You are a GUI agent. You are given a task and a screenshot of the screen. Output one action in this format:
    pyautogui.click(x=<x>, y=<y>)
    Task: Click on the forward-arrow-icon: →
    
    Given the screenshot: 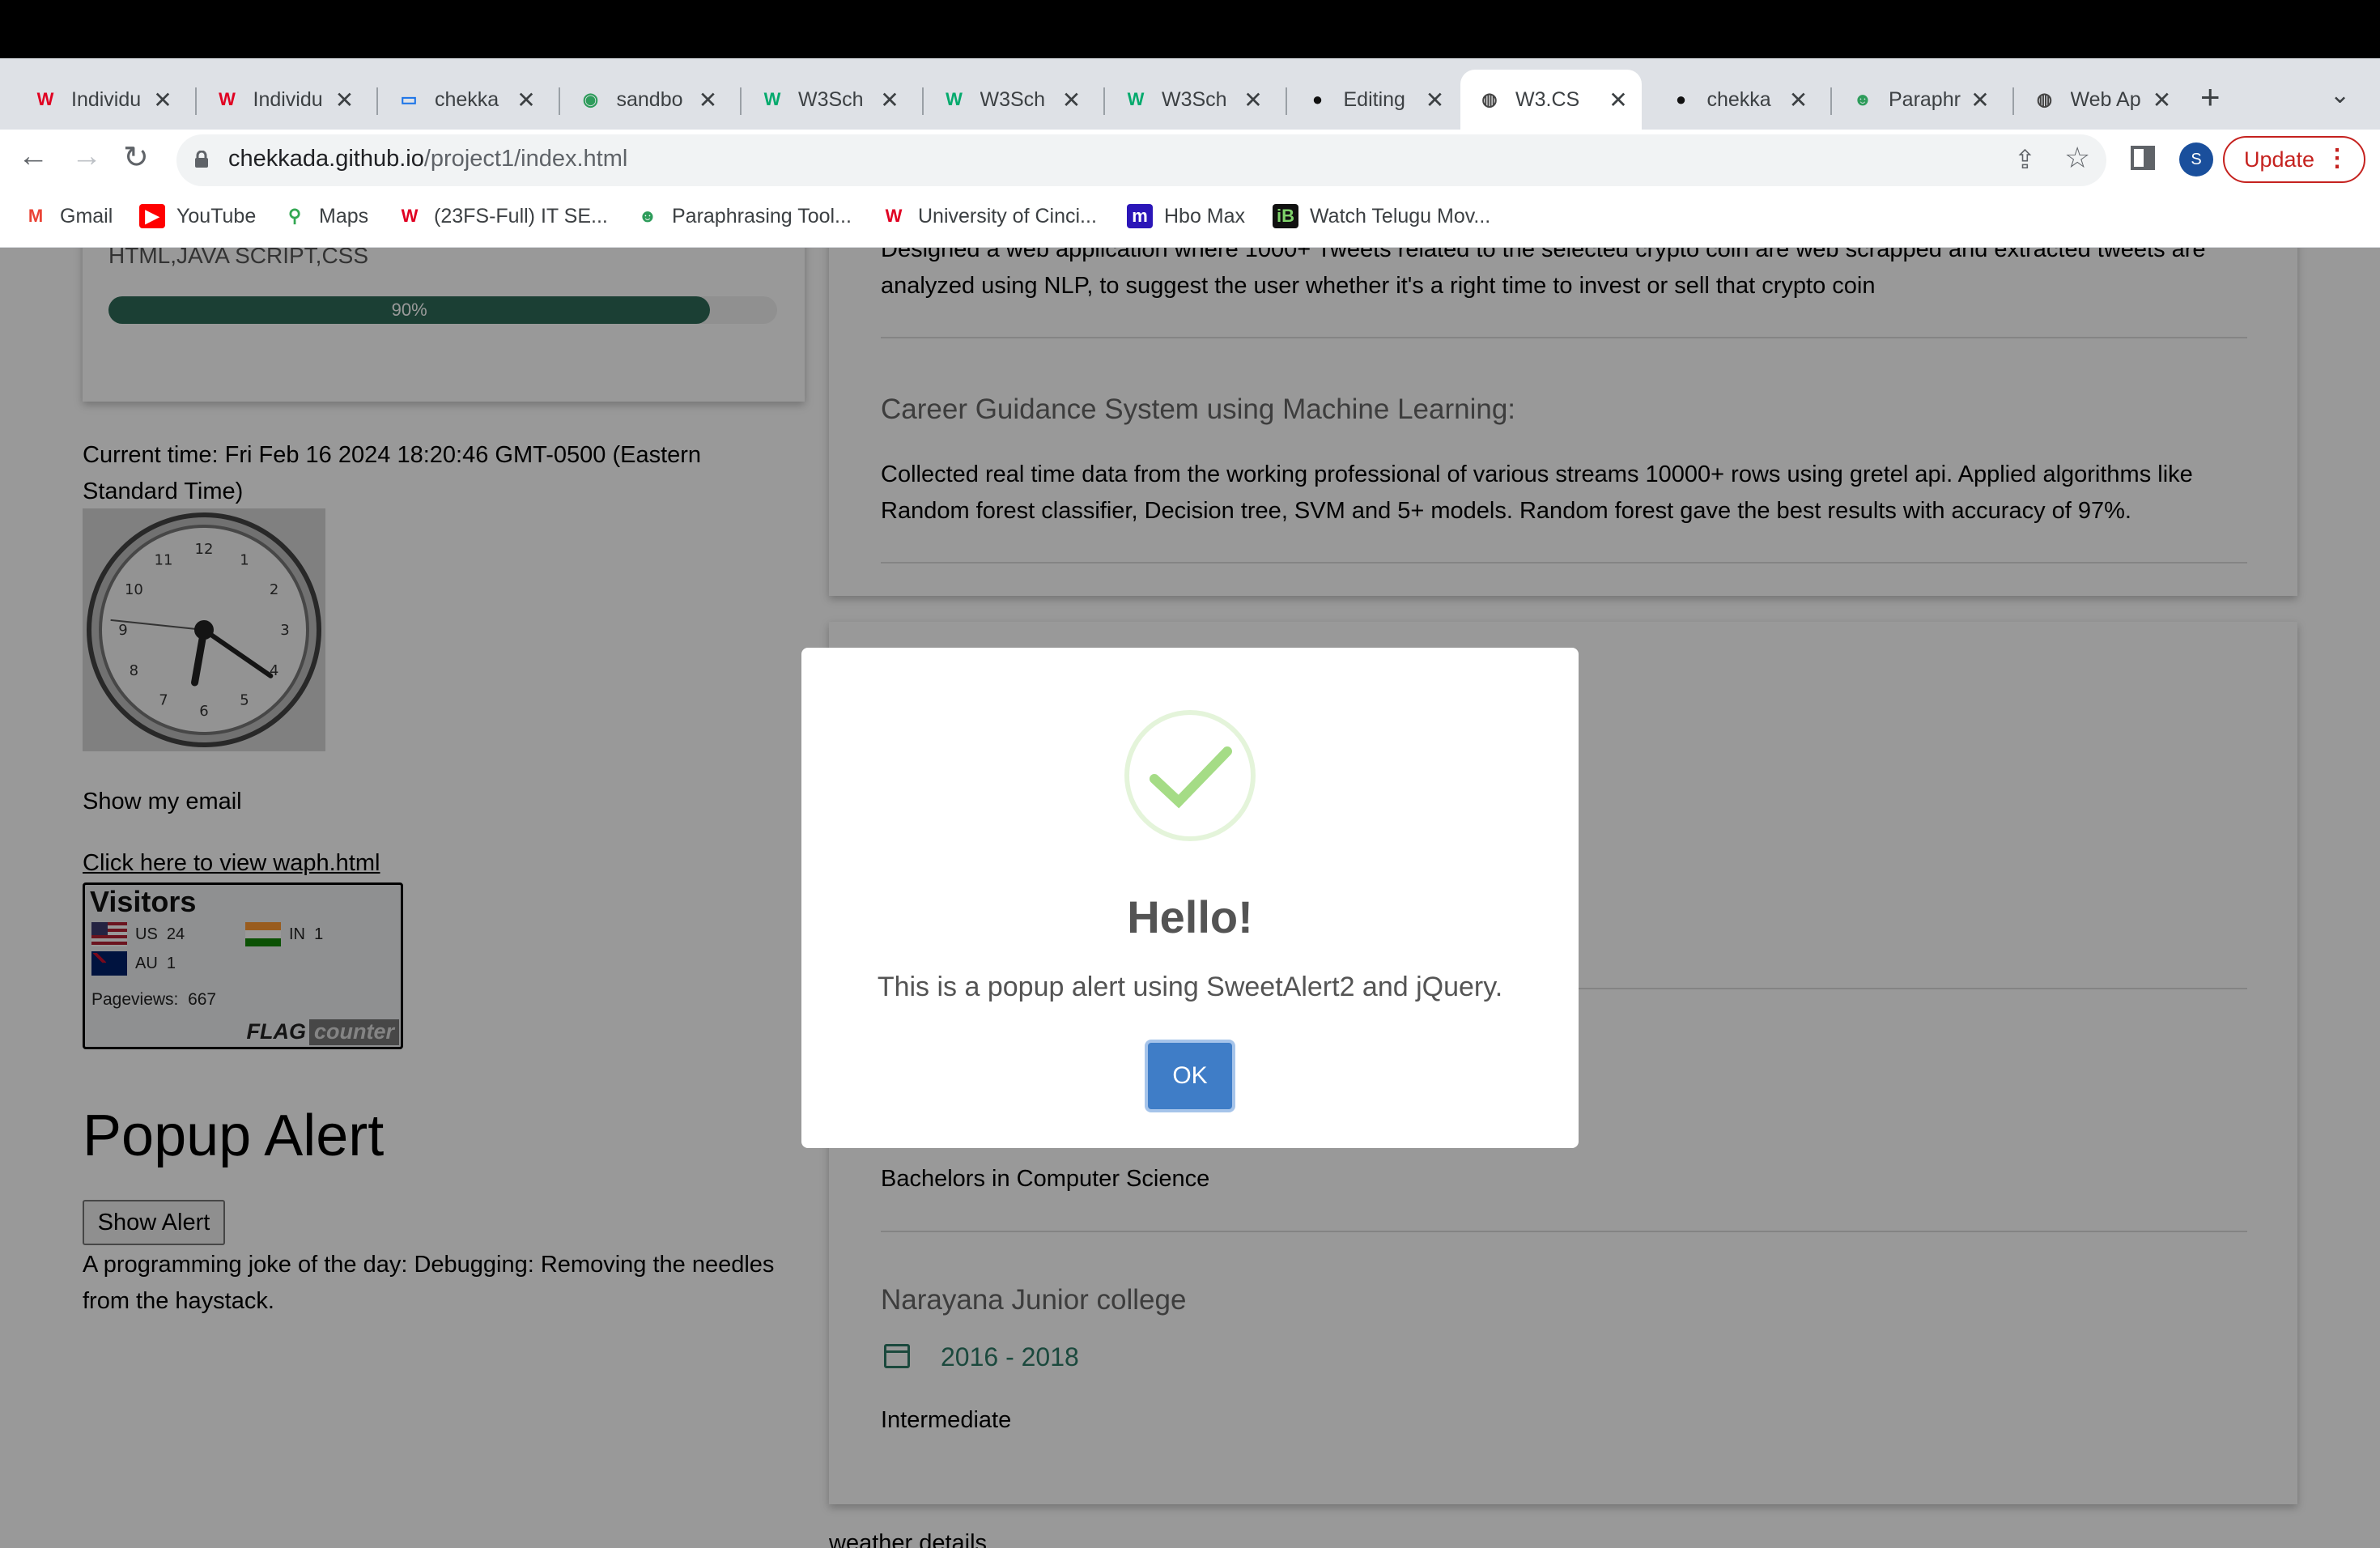 What is the action you would take?
    pyautogui.click(x=86, y=157)
    